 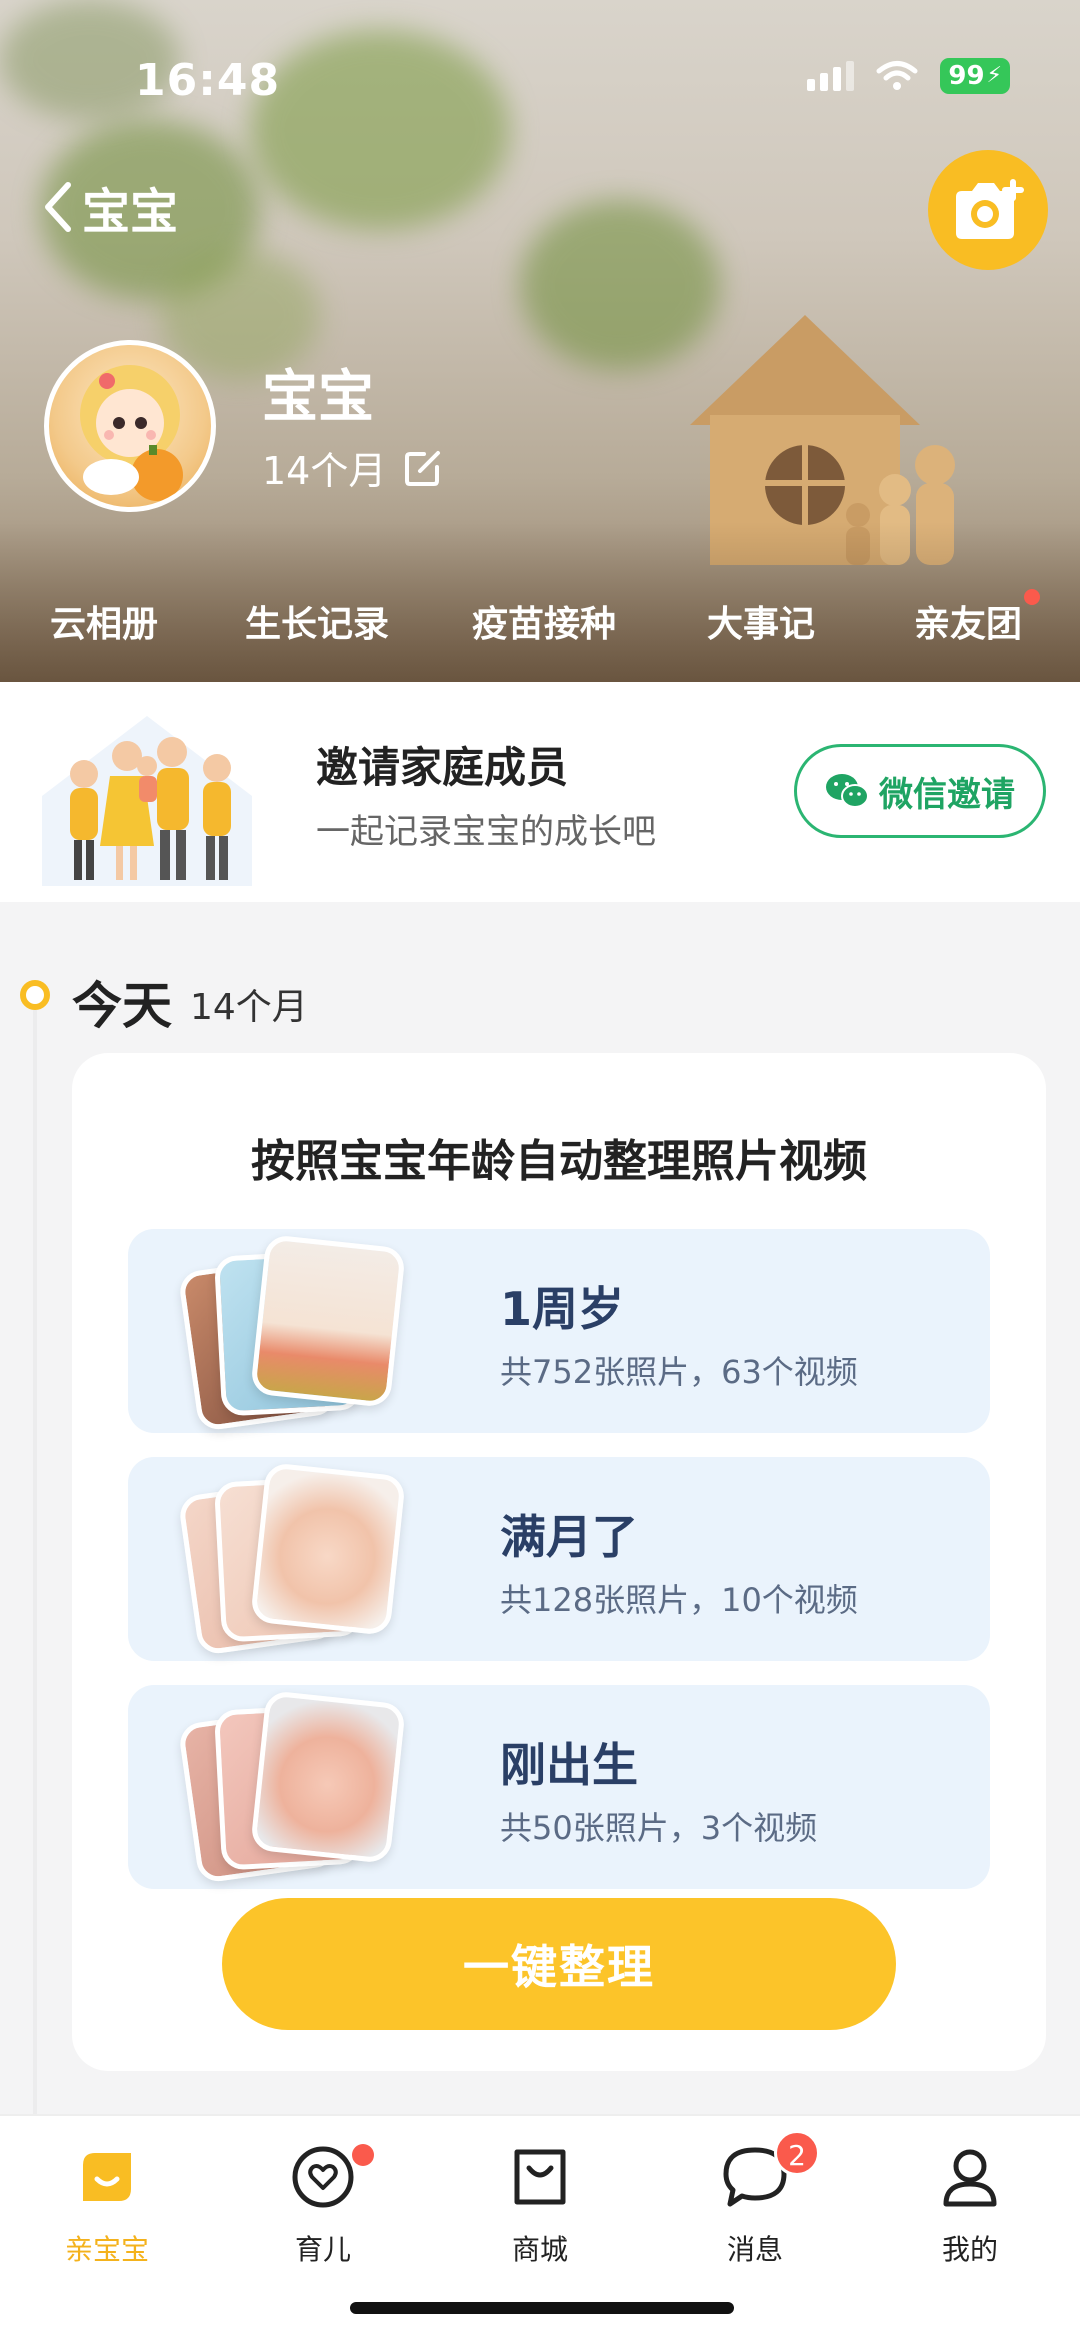 What do you see at coordinates (442, 767) in the screenshot?
I see `invite-title: 邀请家庭成员` at bounding box center [442, 767].